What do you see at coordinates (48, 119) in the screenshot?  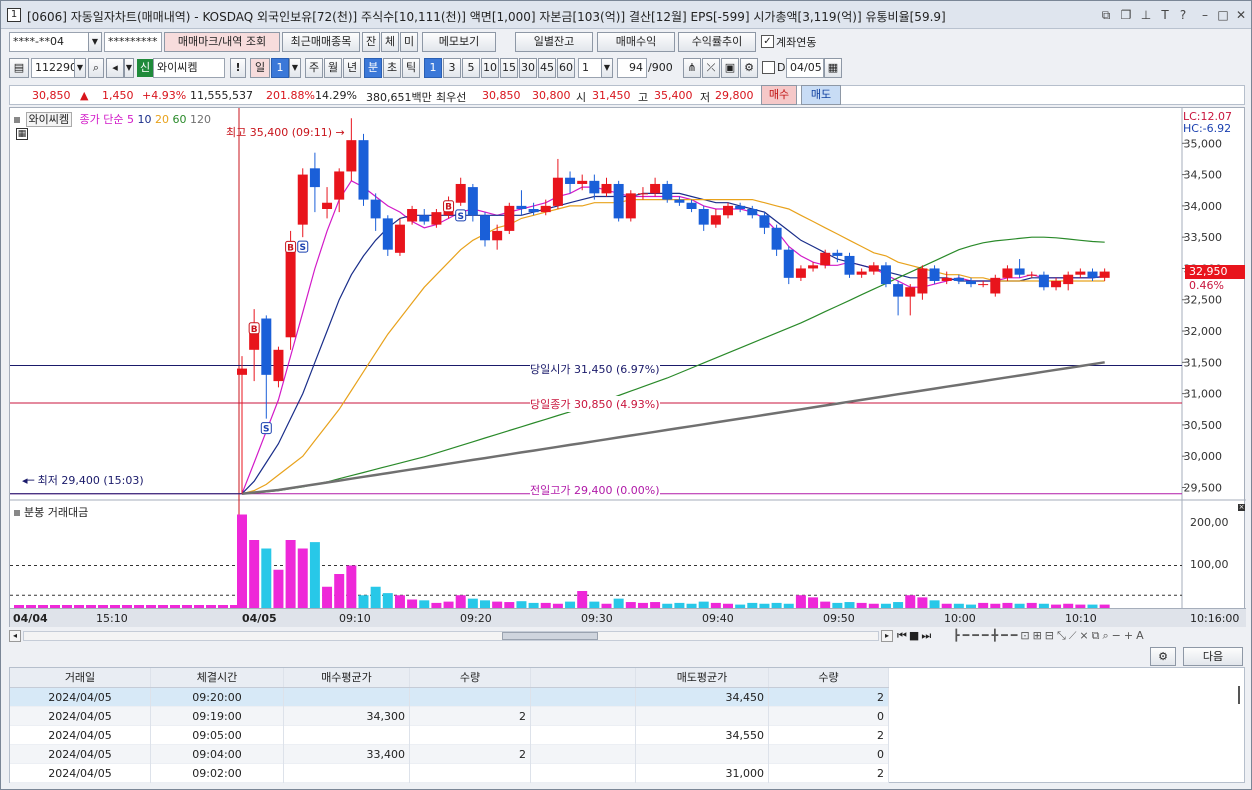 I see `legend-stock-name: 와이씨켐` at bounding box center [48, 119].